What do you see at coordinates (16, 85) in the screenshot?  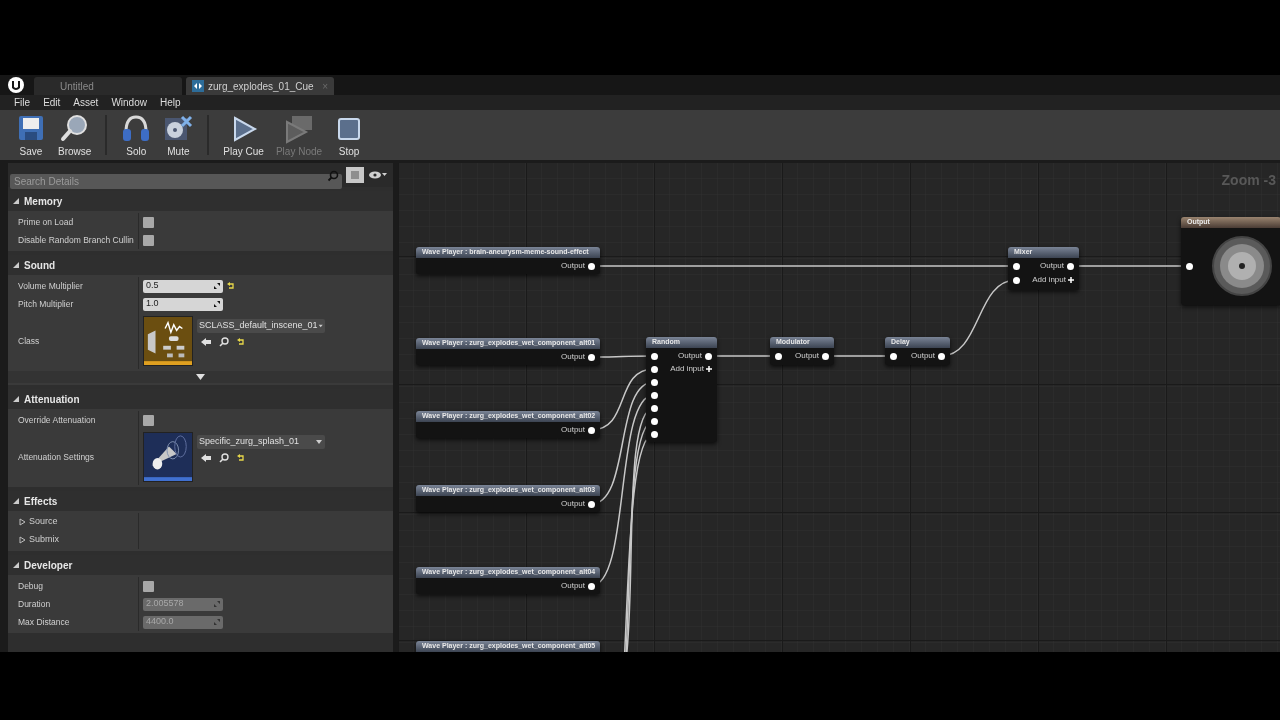 I see `logo-icon` at bounding box center [16, 85].